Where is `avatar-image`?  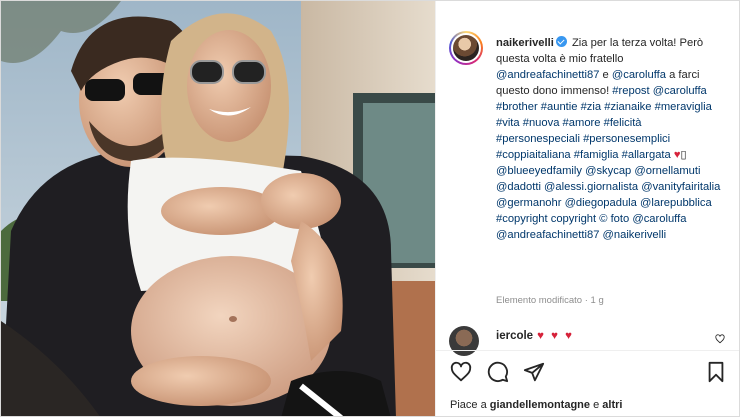
avatar-image is located at coordinates (466, 48).